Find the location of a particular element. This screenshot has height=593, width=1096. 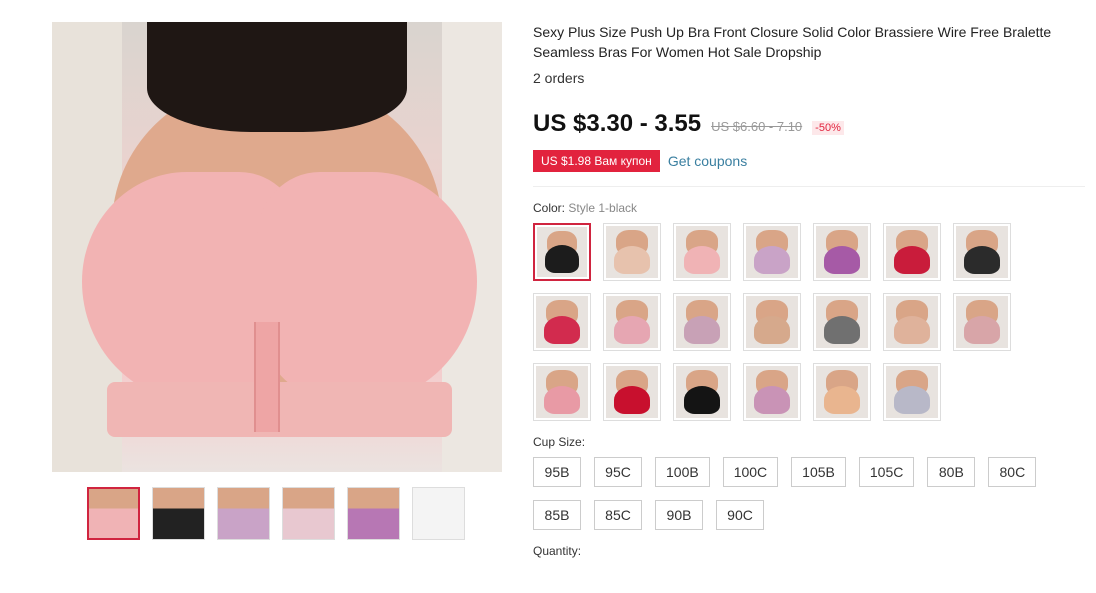

selected-color-value: Style 1-black is located at coordinates (603, 208).